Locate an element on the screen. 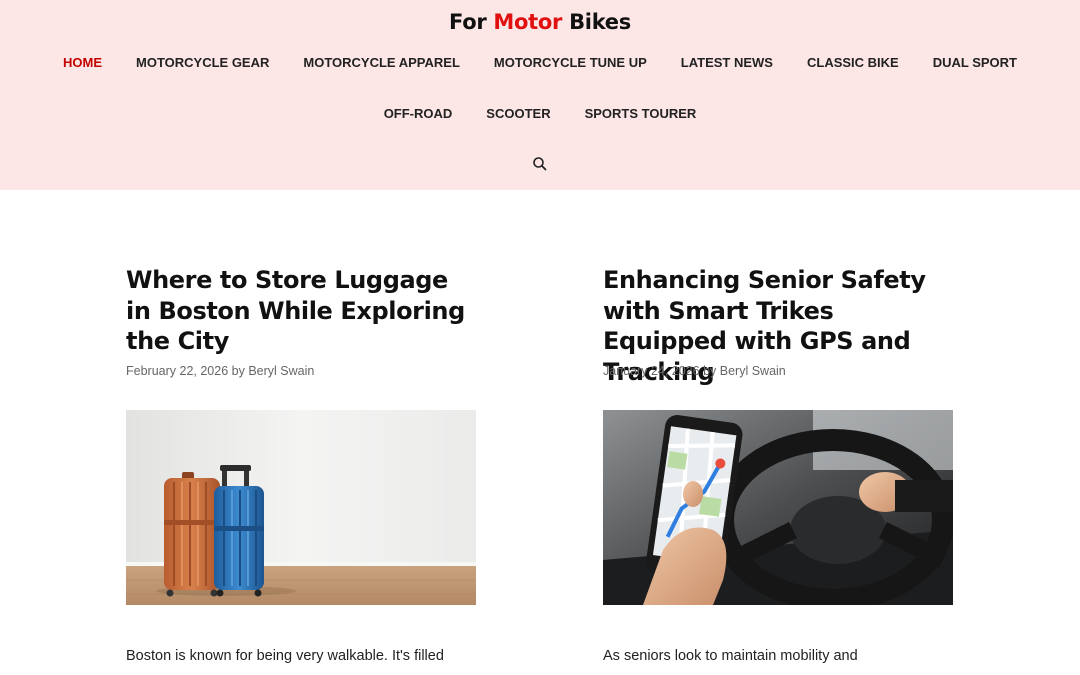  post-meta: February 22, 2026 by Beryl Swain is located at coordinates (220, 371).